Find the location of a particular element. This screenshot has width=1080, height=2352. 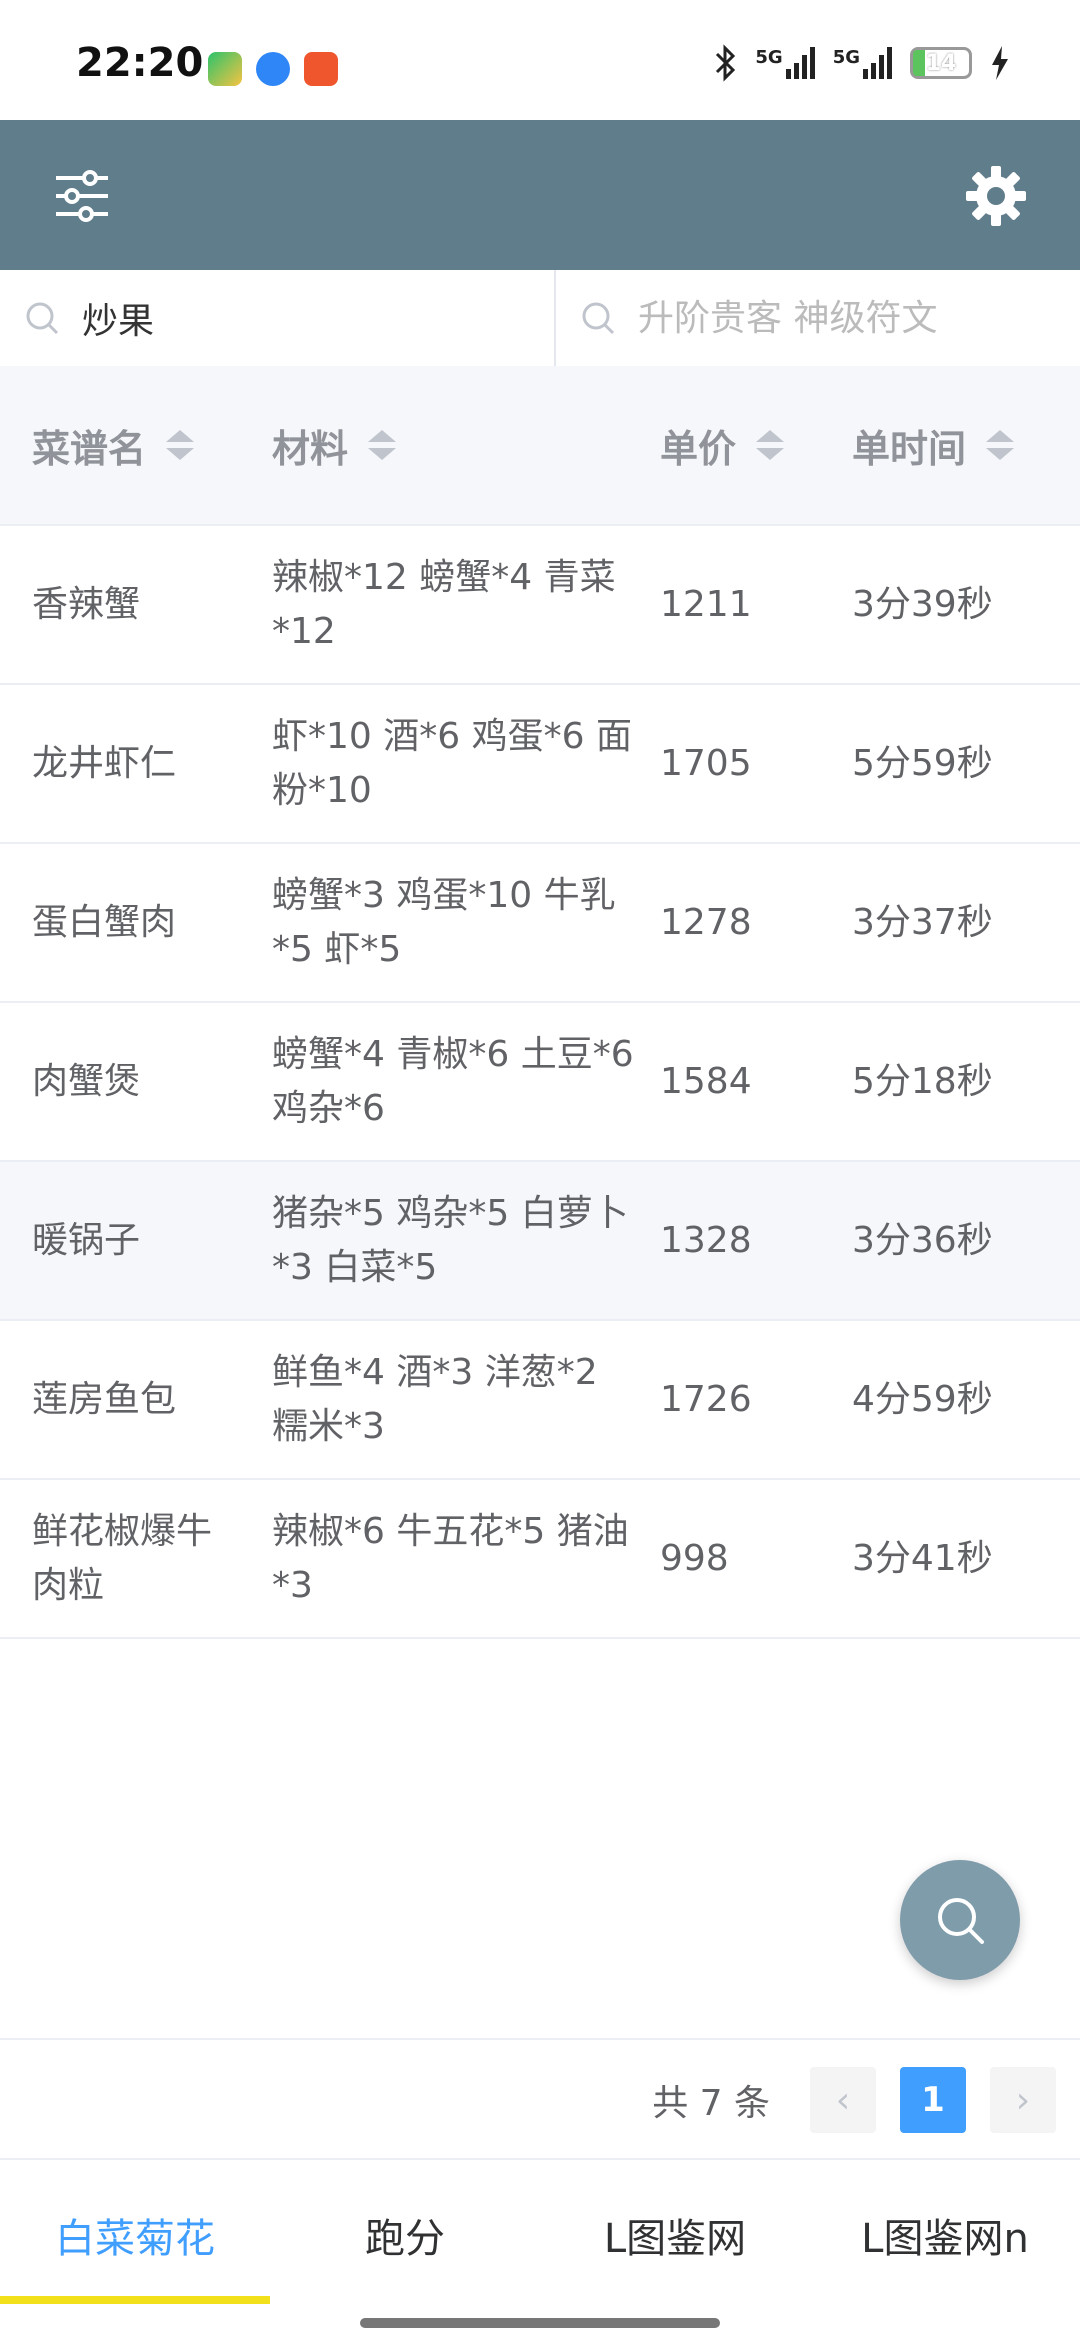

cell-time: 4分59秒 is located at coordinates (922, 1399).